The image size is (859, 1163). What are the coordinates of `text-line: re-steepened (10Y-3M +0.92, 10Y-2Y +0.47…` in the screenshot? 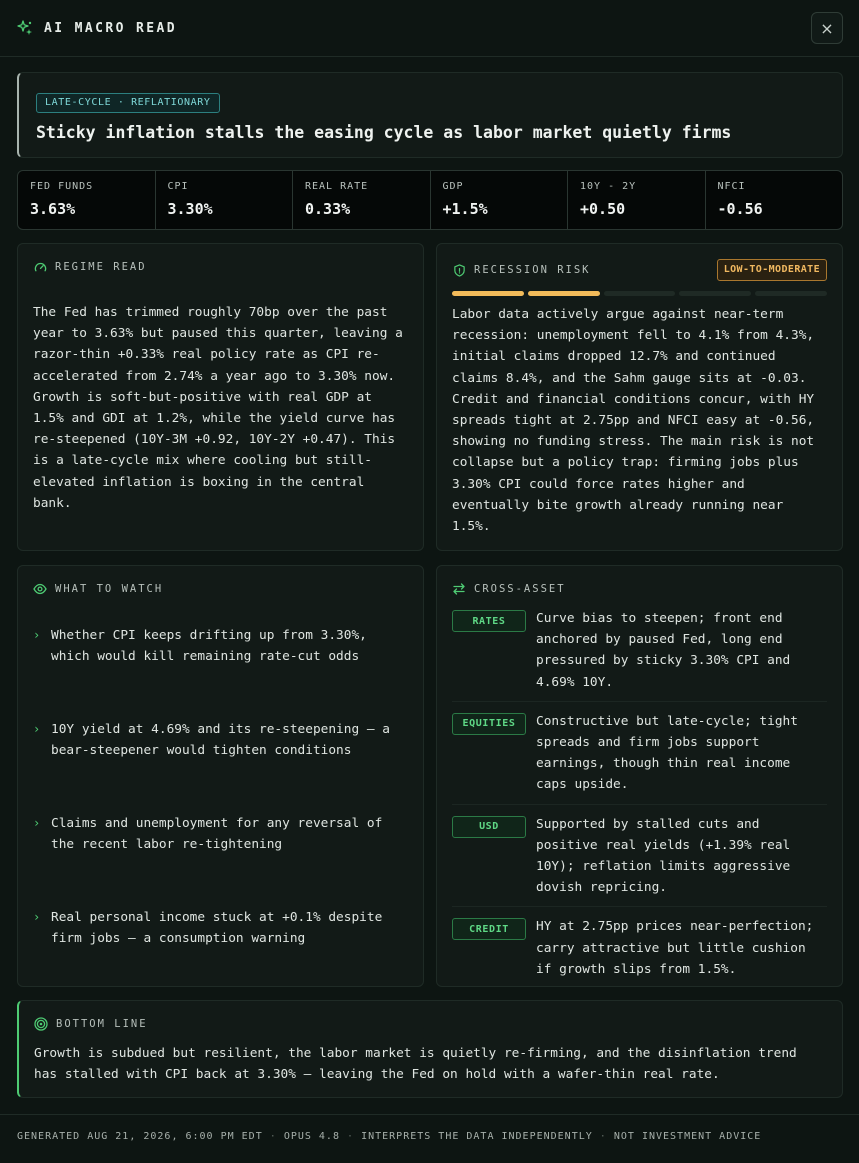 It's located at (214, 440).